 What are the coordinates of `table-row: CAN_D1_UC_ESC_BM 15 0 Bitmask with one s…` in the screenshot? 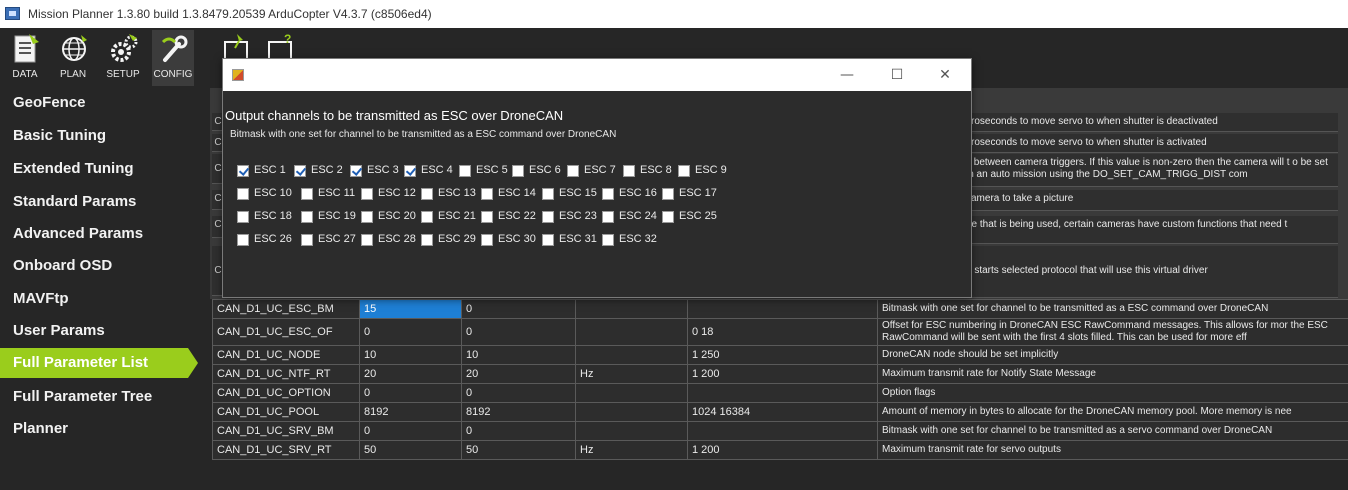 It's located at (780, 309).